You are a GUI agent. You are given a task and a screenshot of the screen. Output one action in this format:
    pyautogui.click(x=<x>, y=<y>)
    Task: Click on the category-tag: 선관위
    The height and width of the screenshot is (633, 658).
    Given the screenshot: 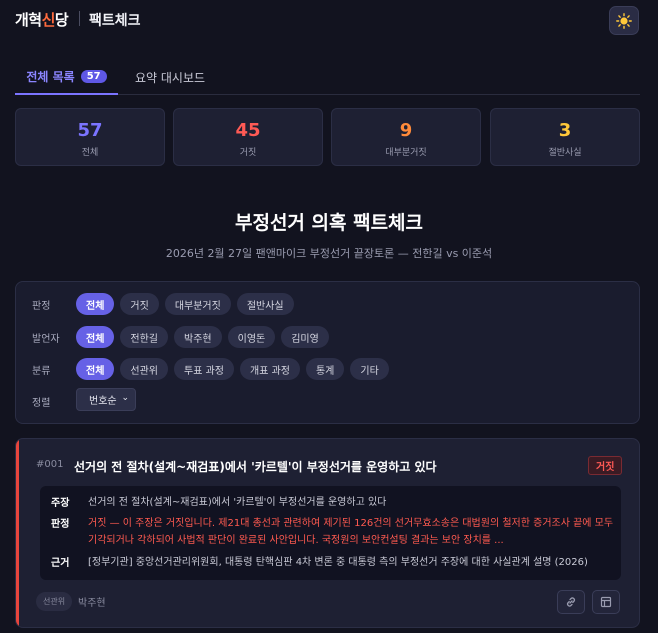 What is the action you would take?
    pyautogui.click(x=54, y=601)
    